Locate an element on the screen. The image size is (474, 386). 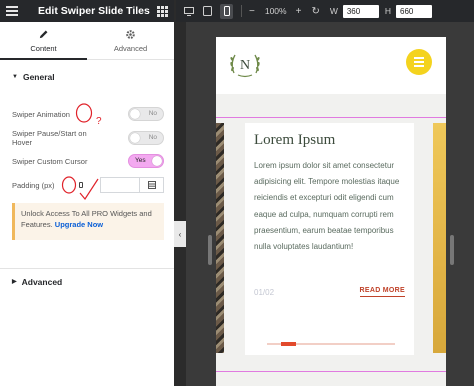
widgets-grid-icon is located at coordinates (162, 11).